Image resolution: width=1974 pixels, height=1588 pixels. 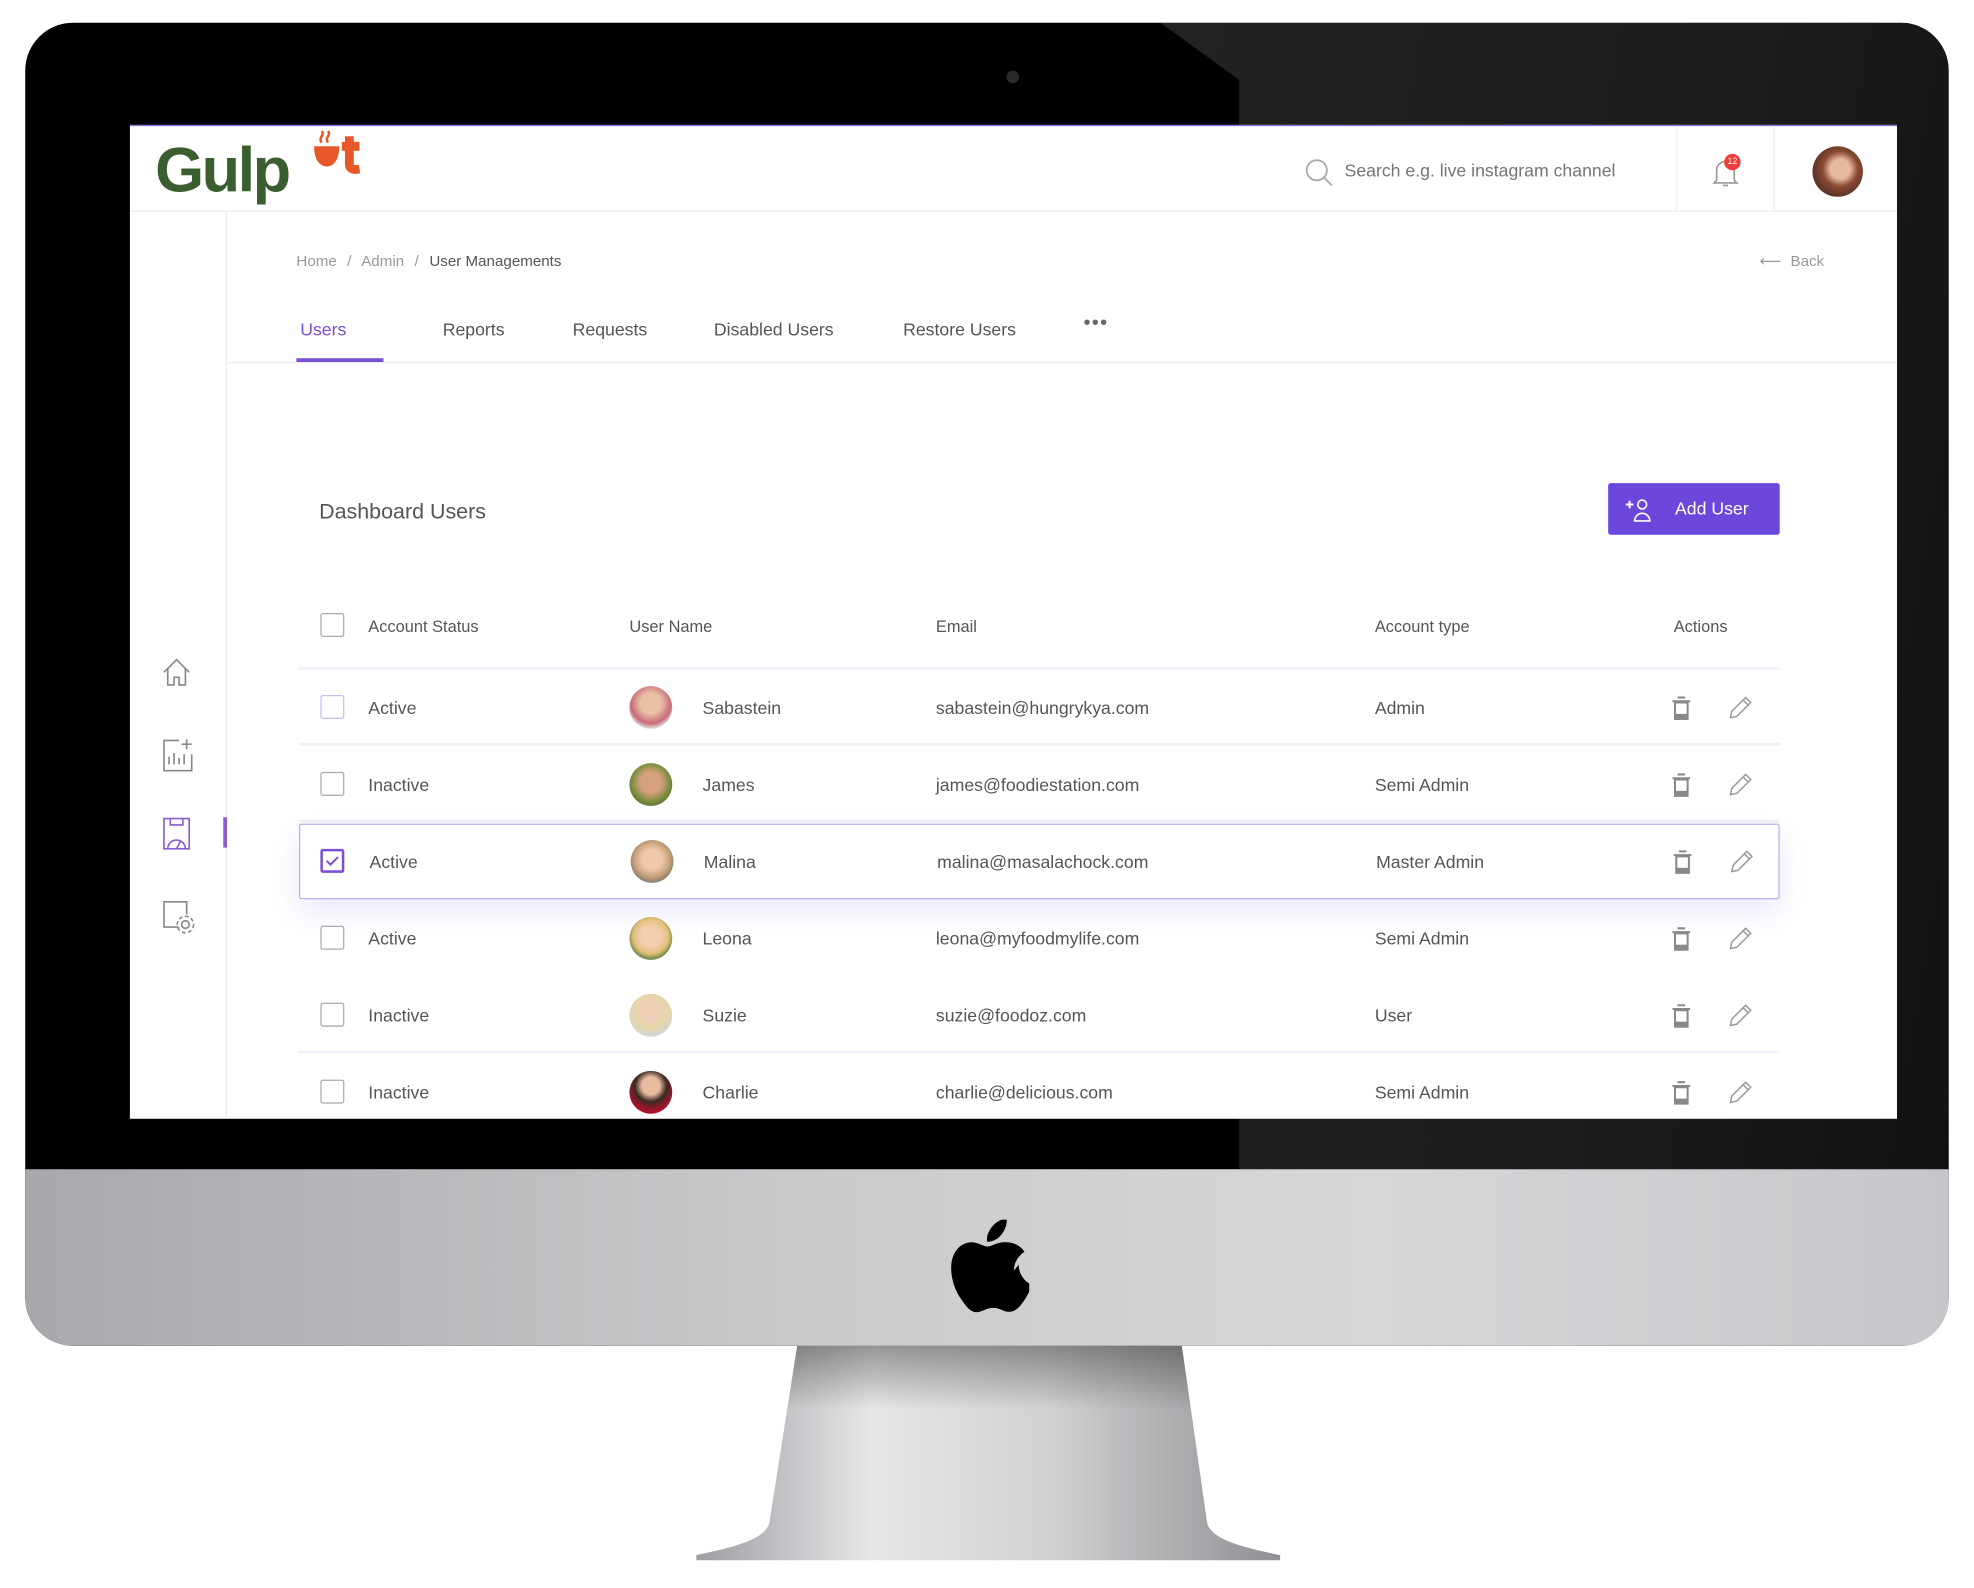 I want to click on tab-users: Users, so click(x=323, y=329).